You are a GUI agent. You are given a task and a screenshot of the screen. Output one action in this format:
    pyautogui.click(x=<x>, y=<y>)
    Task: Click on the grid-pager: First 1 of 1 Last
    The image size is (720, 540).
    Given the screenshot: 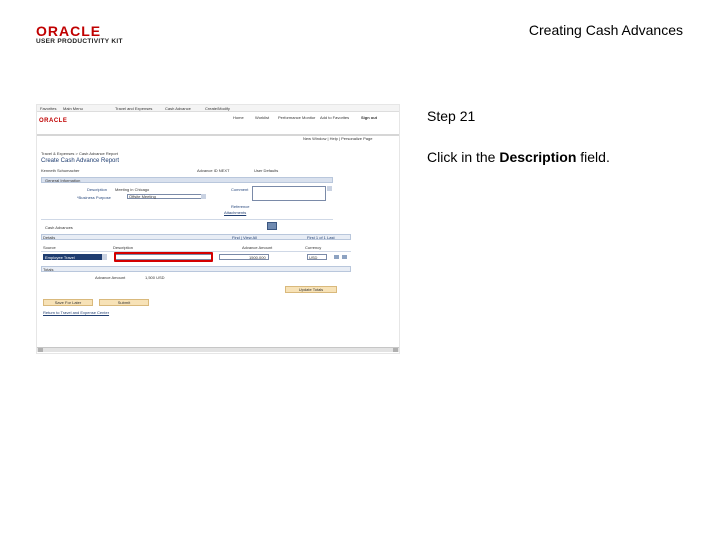 What is the action you would take?
    pyautogui.click(x=321, y=237)
    